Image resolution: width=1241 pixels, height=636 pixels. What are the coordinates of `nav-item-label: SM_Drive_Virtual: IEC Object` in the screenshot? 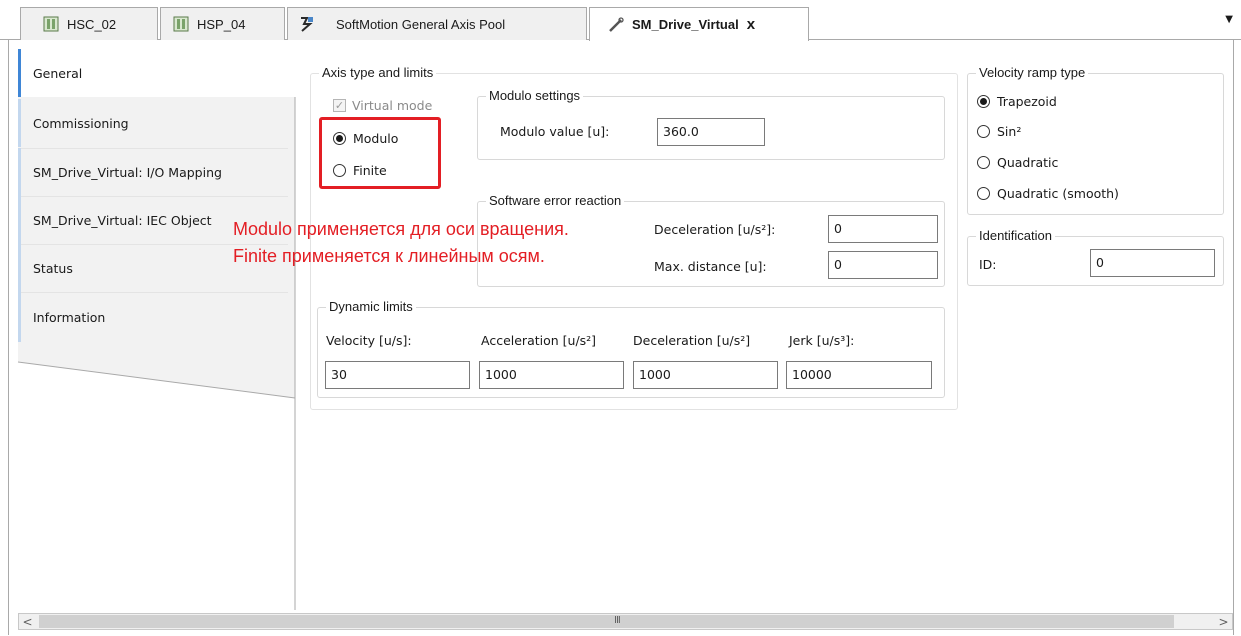 It's located at (122, 220).